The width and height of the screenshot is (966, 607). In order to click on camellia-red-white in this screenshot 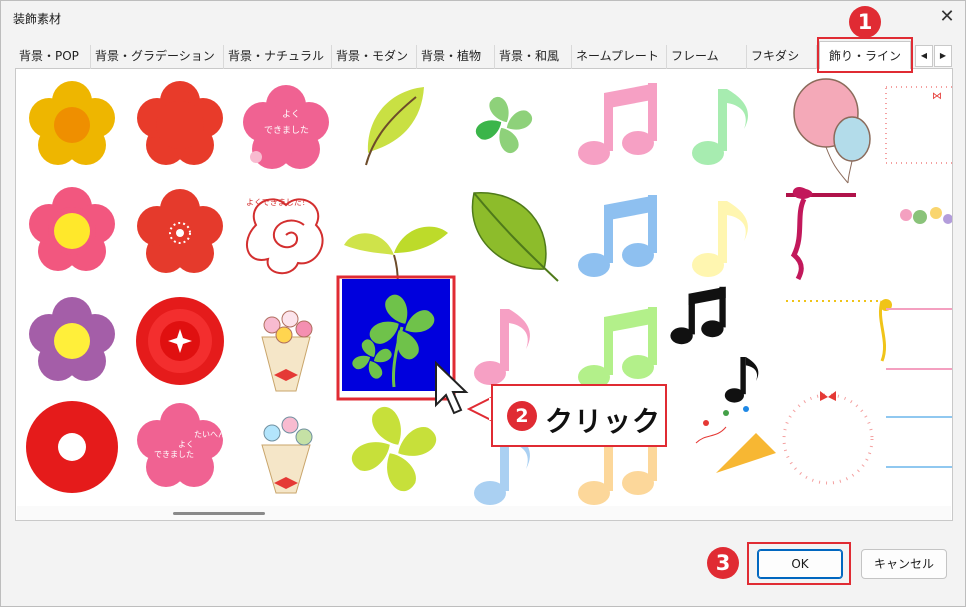, I will do `click(72, 447)`.